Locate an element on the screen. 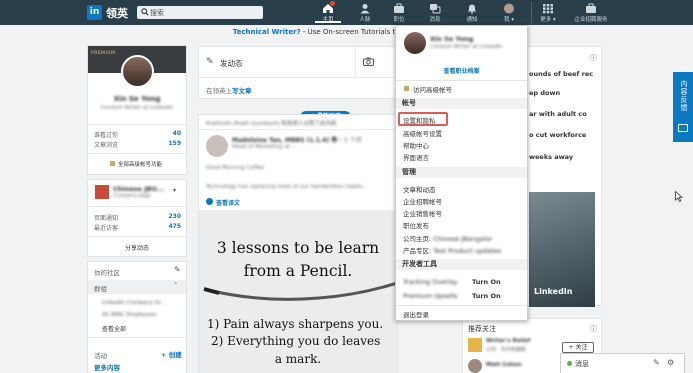 The height and width of the screenshot is (373, 693). community-title: 你的社区 is located at coordinates (107, 273).